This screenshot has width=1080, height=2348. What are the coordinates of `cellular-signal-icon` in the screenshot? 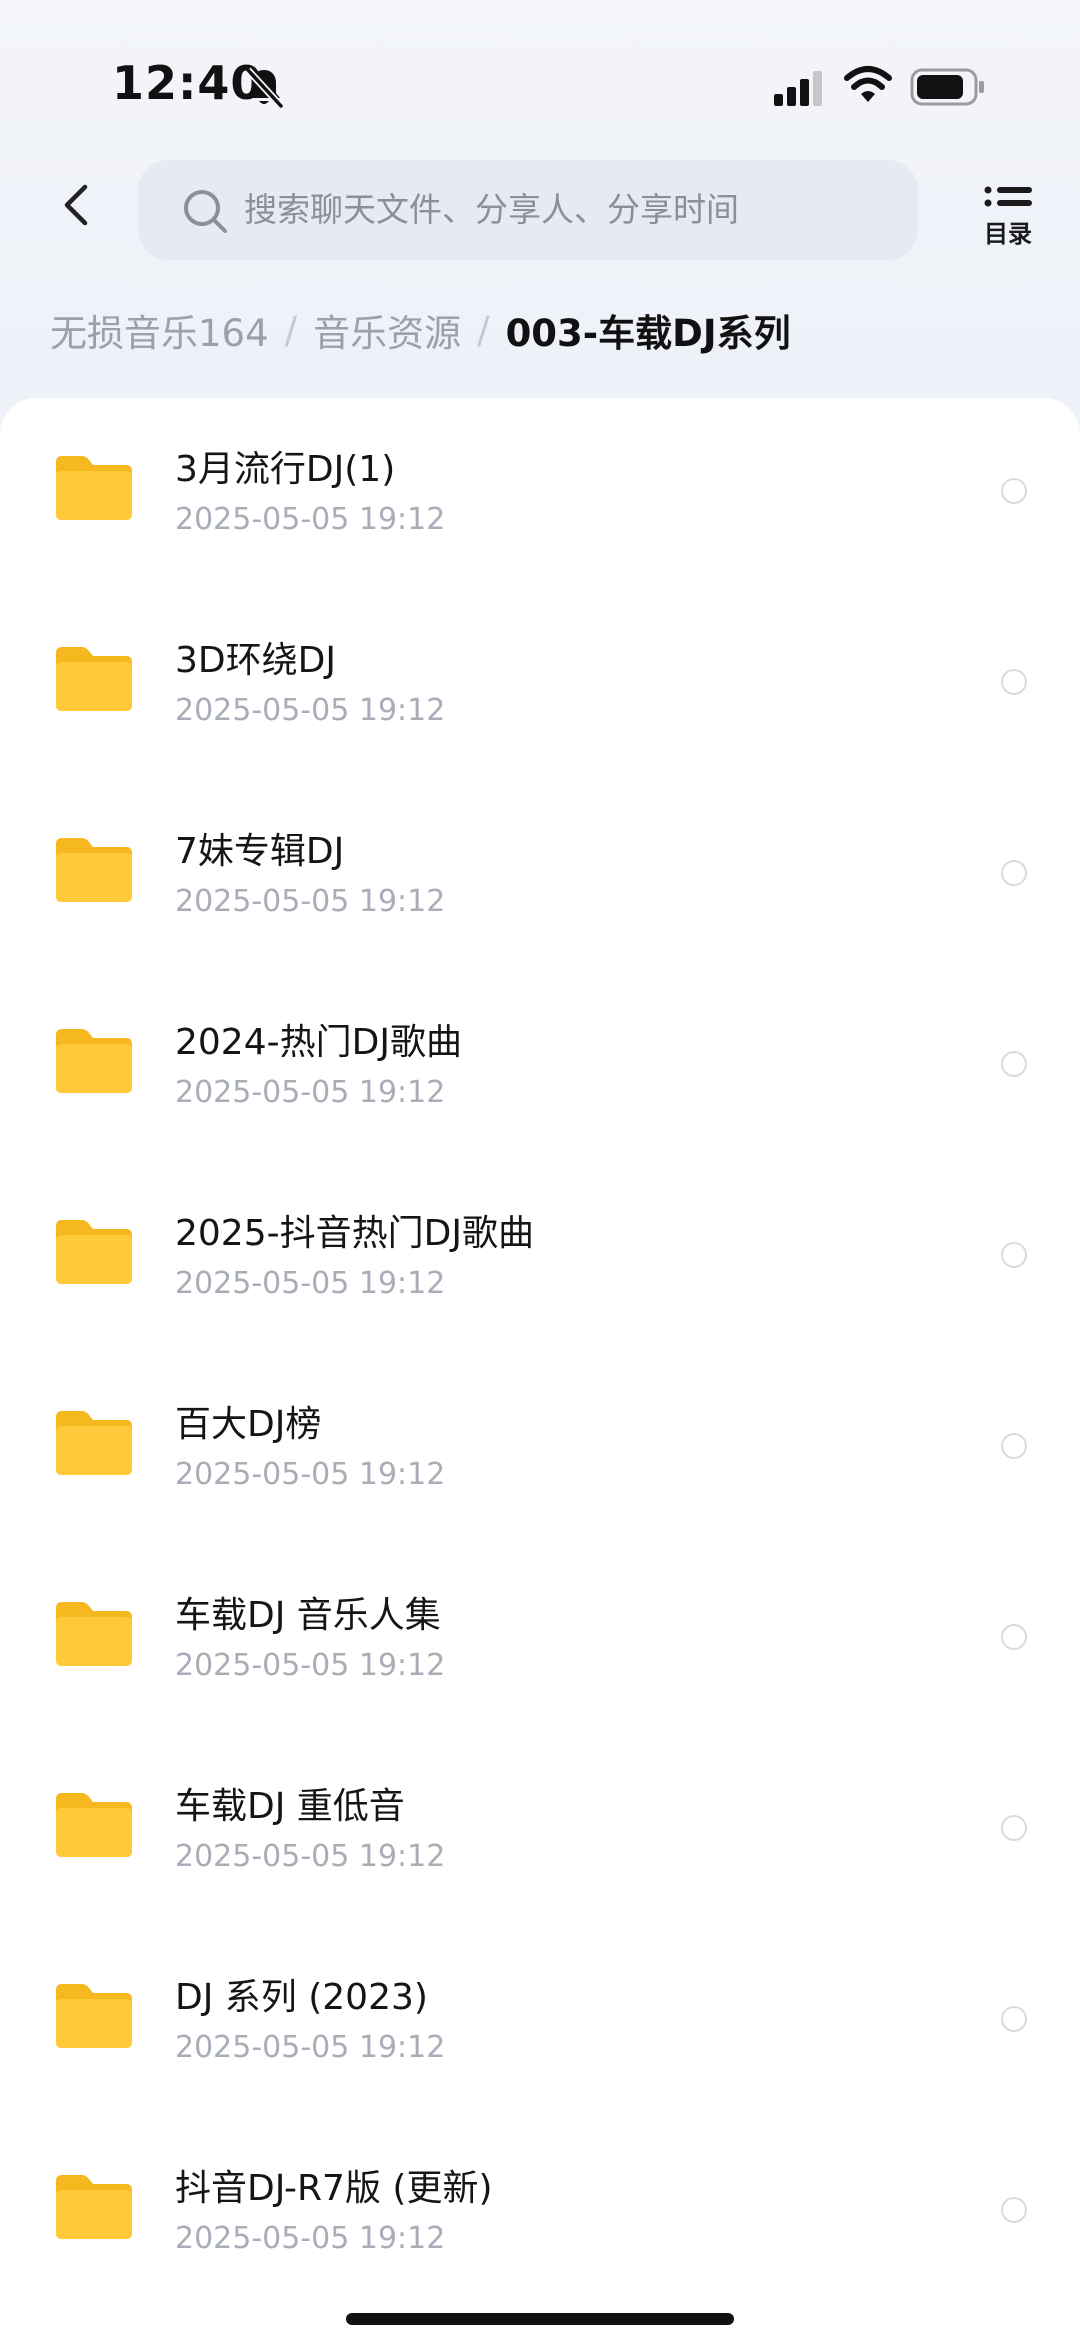 It's located at (798, 88).